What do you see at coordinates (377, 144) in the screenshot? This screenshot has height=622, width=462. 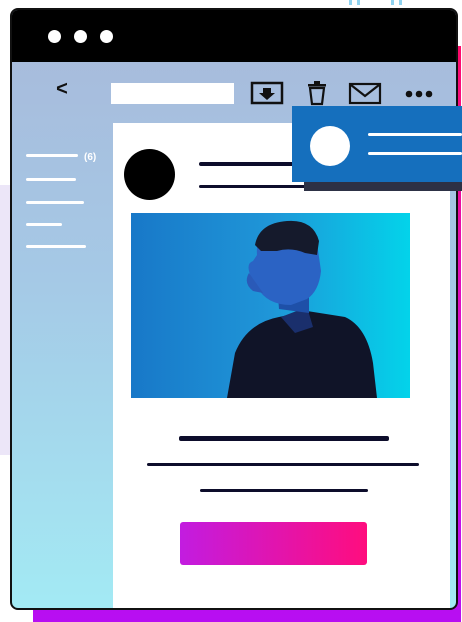 I see `notification-card` at bounding box center [377, 144].